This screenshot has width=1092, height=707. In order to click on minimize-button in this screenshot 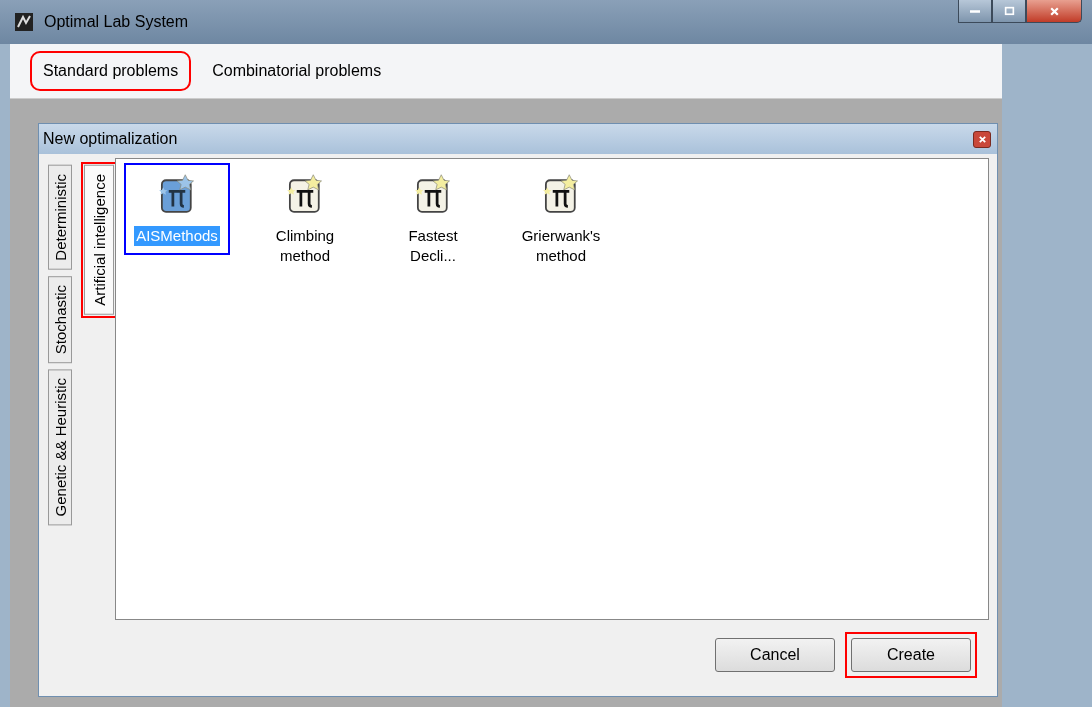, I will do `click(975, 11)`.